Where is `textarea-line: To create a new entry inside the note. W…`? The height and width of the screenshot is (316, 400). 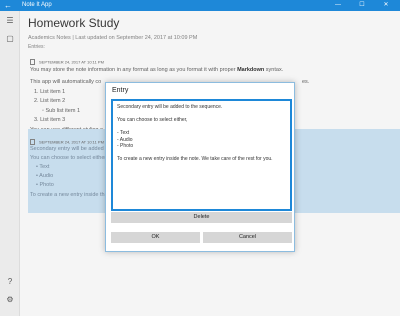 textarea-line: To create a new entry inside the note. W… is located at coordinates (195, 159).